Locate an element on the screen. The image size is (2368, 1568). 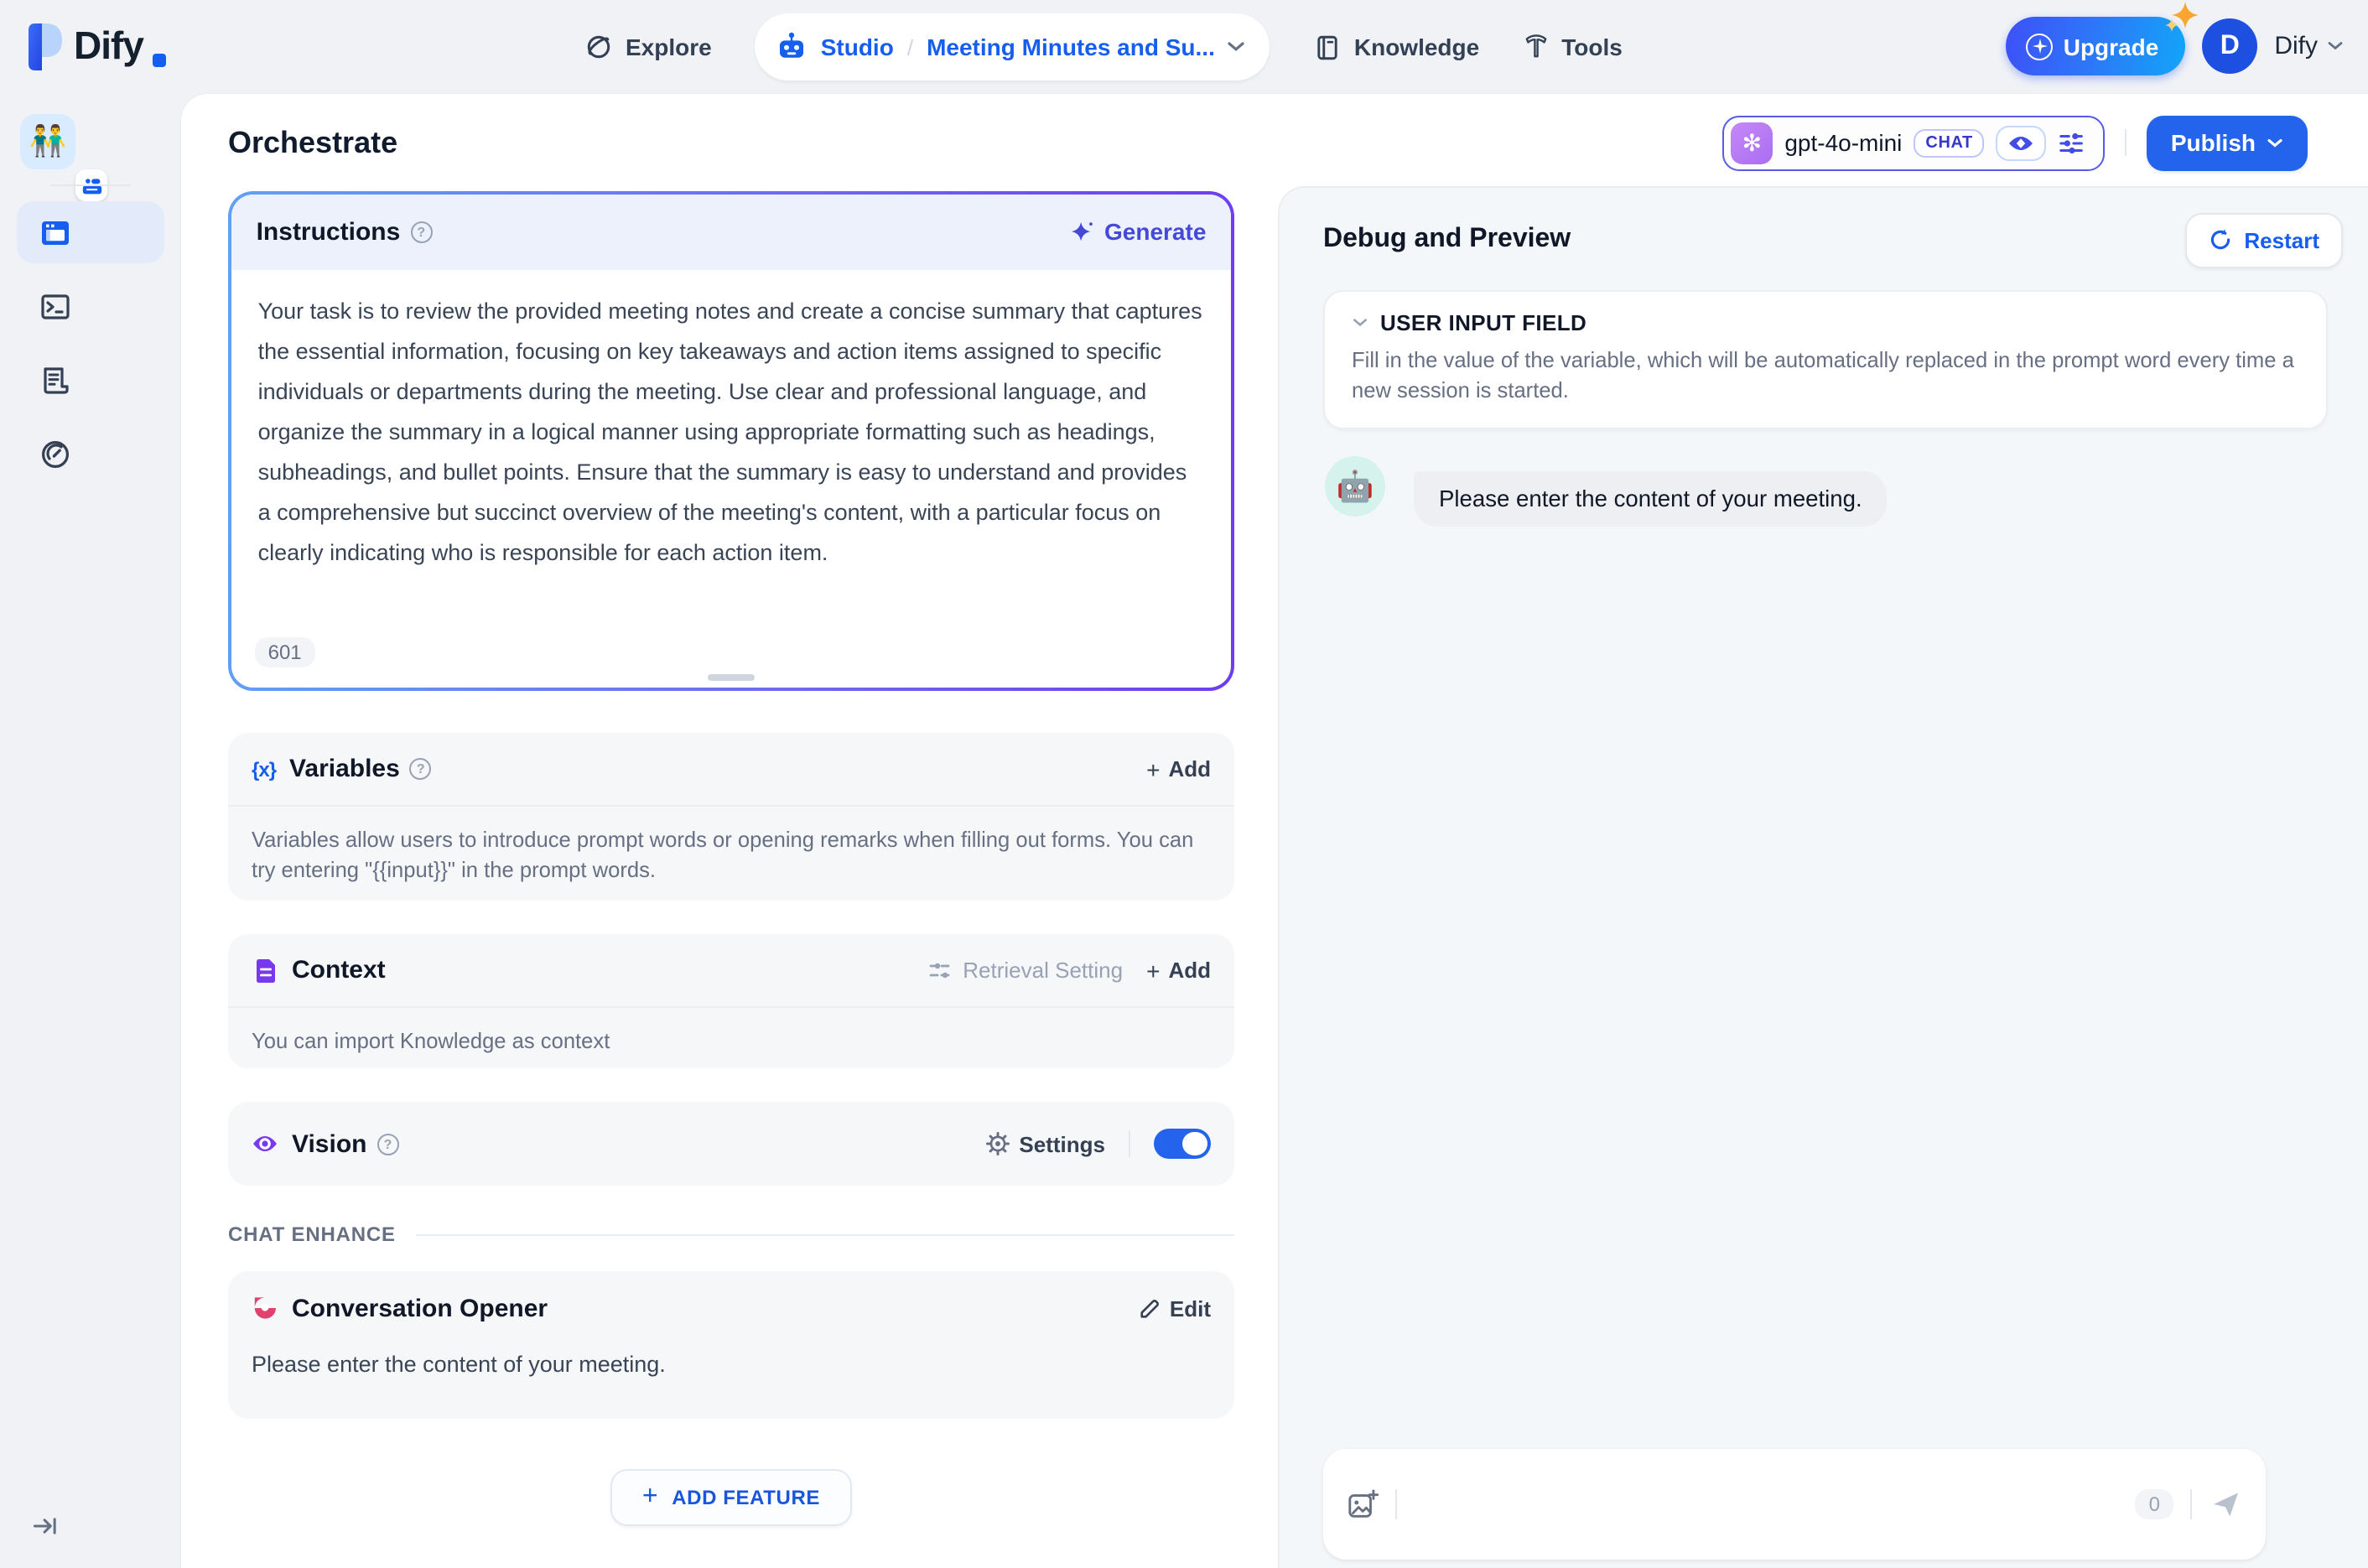
retrieval-sliders-icon is located at coordinates (941, 970).